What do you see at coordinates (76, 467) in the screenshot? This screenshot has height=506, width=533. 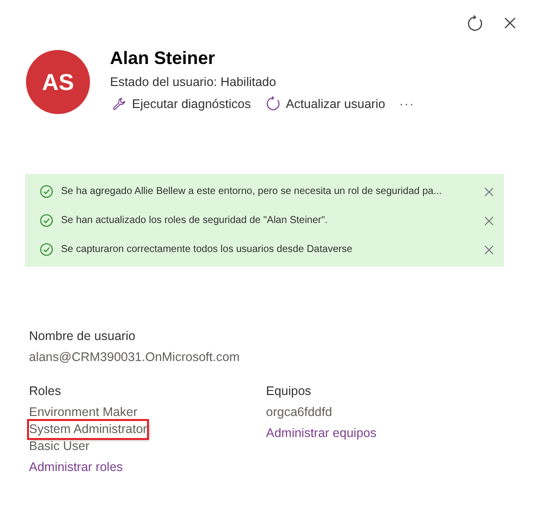 I see `manage-roles-link: Administrar roles` at bounding box center [76, 467].